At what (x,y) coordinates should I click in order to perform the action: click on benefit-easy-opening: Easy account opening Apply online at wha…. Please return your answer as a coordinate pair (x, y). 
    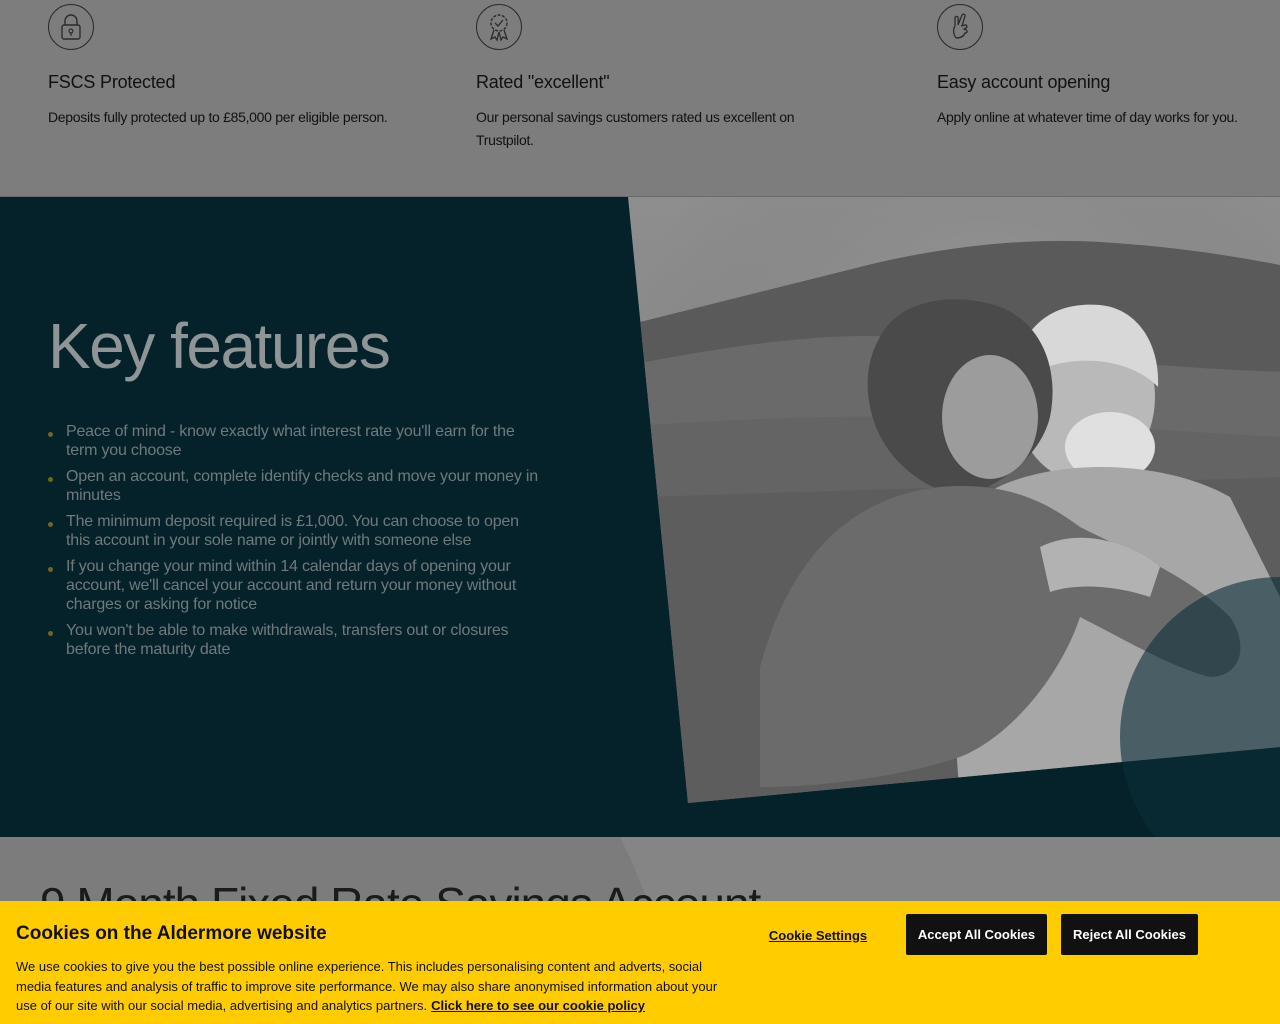
    Looking at the image, I should click on (1087, 64).